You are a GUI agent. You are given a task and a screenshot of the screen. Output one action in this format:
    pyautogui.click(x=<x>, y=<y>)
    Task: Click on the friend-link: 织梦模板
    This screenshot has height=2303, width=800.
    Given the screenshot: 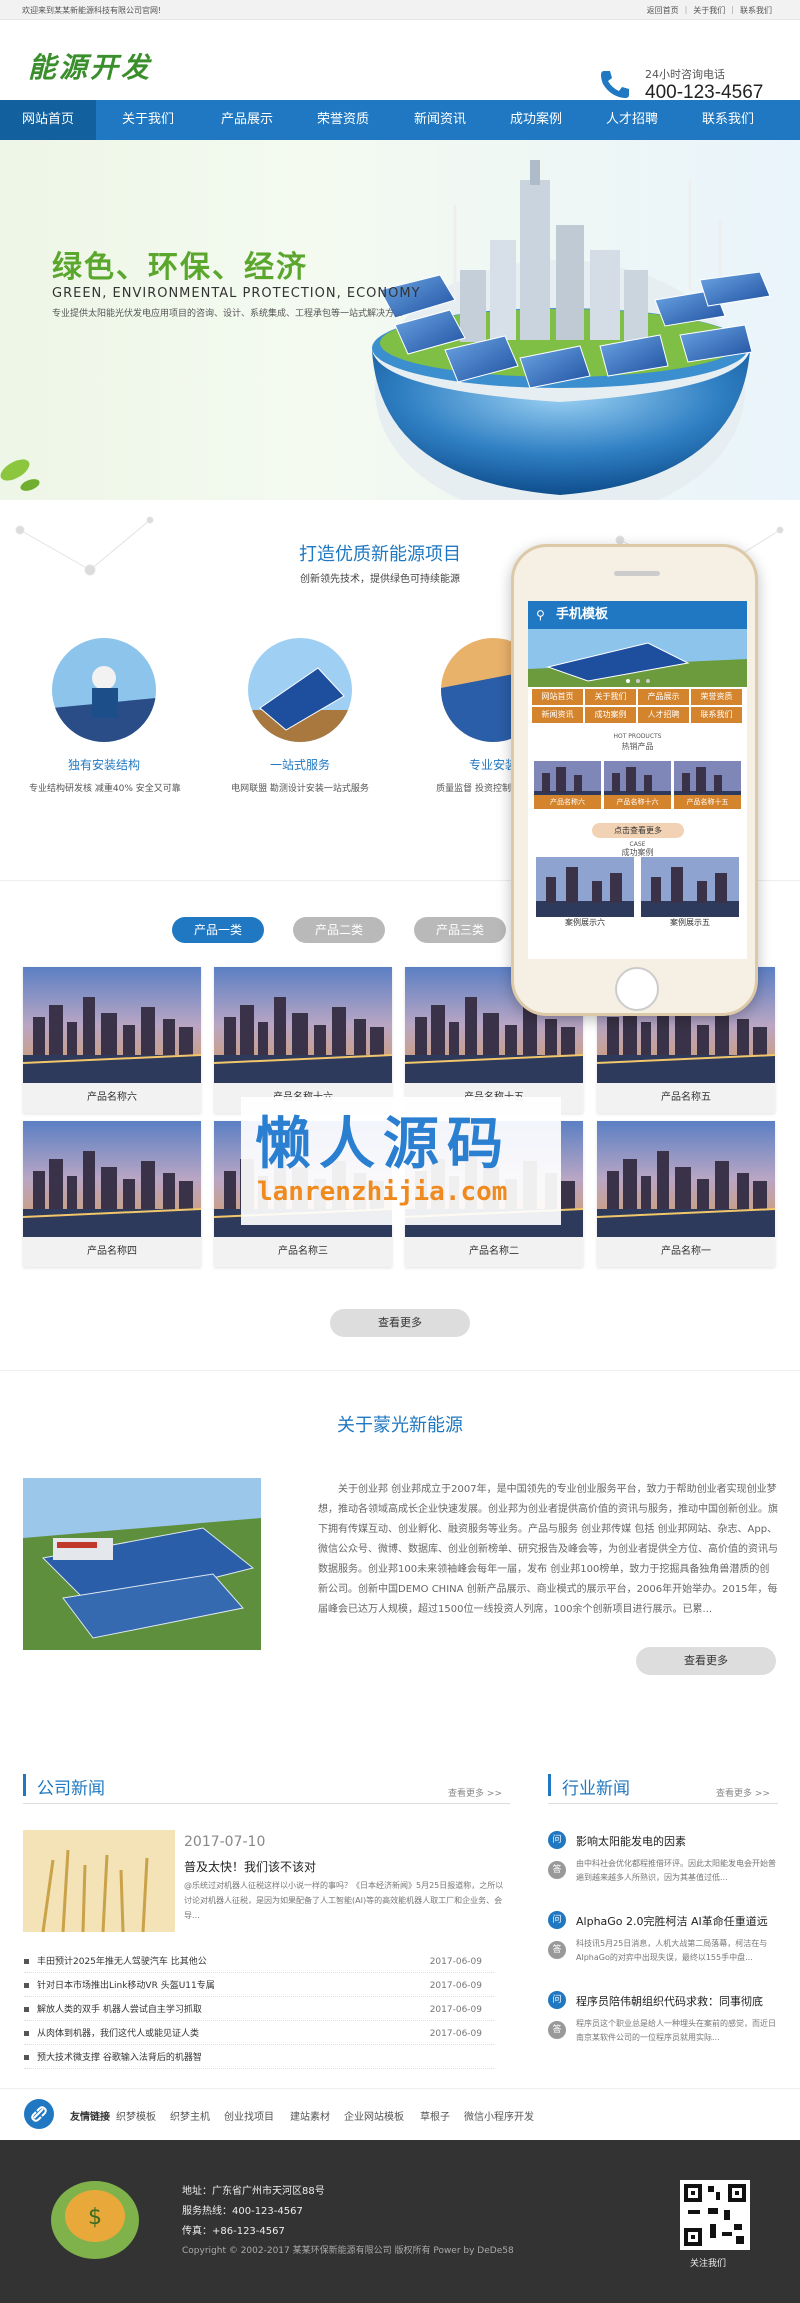 What is the action you would take?
    pyautogui.click(x=136, y=2115)
    